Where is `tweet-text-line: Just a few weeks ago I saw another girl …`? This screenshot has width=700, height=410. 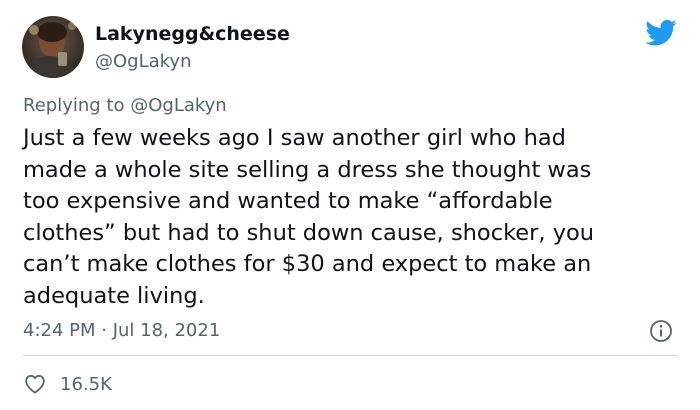
tweet-text-line: Just a few weeks ago I saw another girl … is located at coordinates (294, 138).